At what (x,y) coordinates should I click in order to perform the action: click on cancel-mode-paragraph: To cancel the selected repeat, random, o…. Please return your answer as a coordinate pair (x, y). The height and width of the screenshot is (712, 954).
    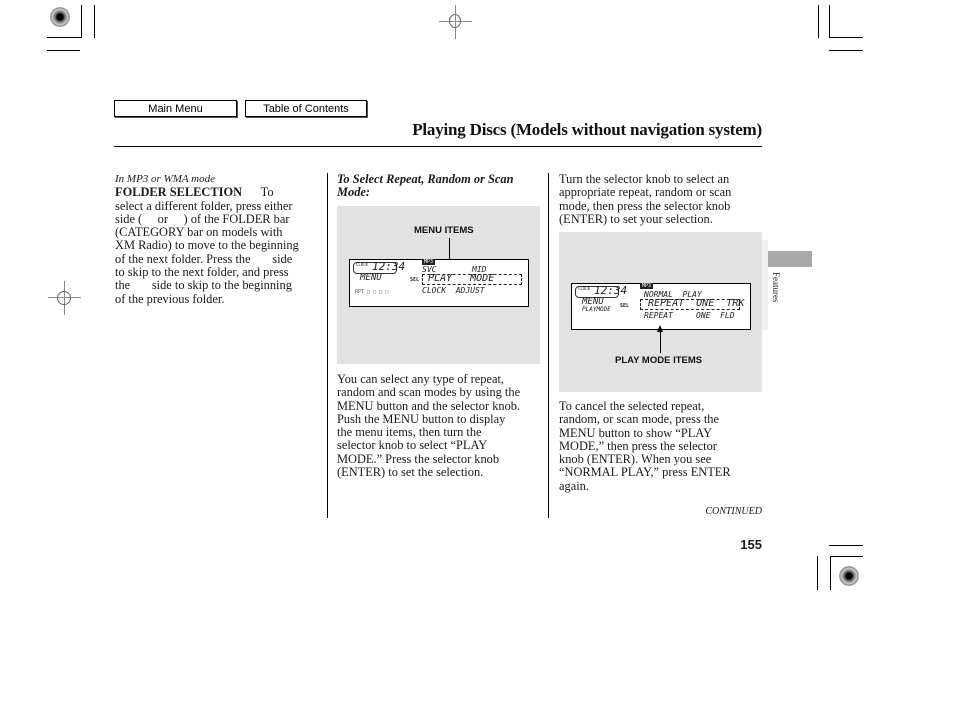
    Looking at the image, I should click on (661, 446).